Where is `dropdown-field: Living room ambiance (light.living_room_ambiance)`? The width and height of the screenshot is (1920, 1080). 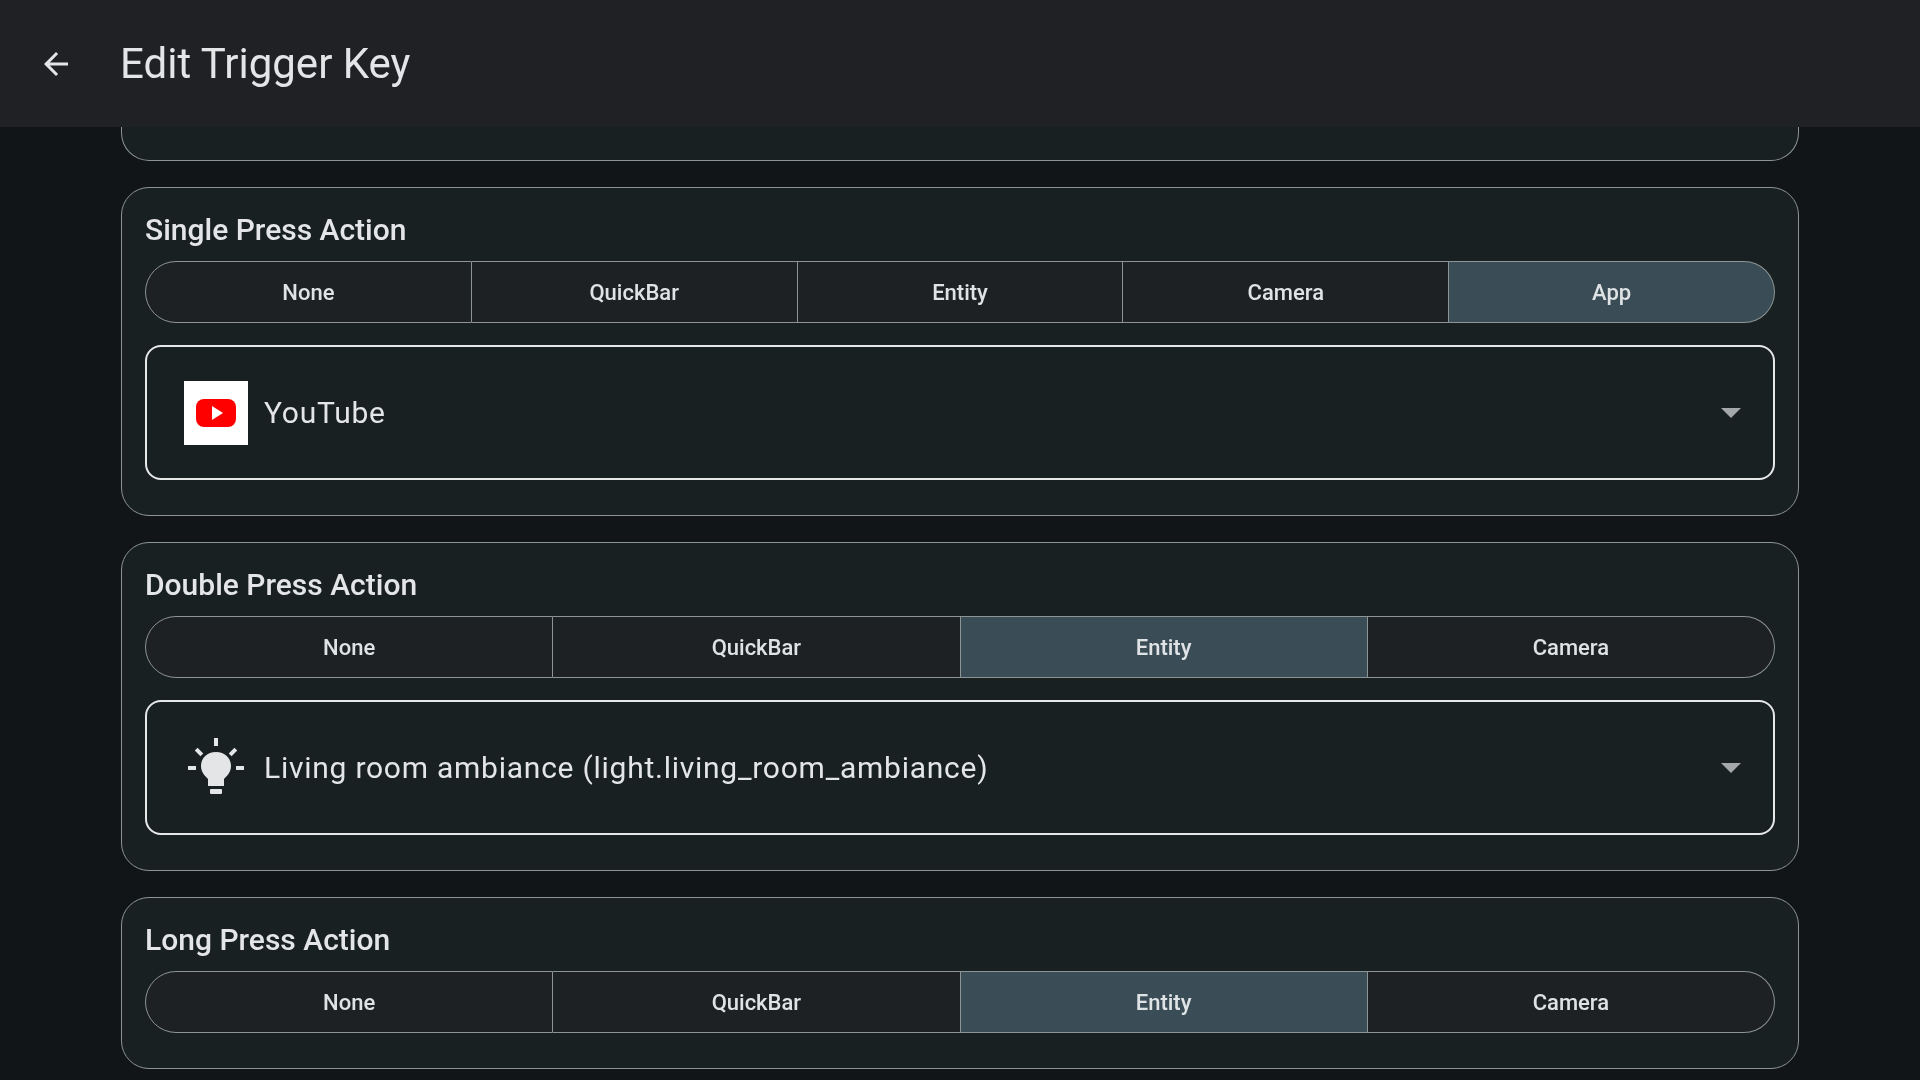
dropdown-field: Living room ambiance (light.living_room_ambiance) is located at coordinates (960, 767).